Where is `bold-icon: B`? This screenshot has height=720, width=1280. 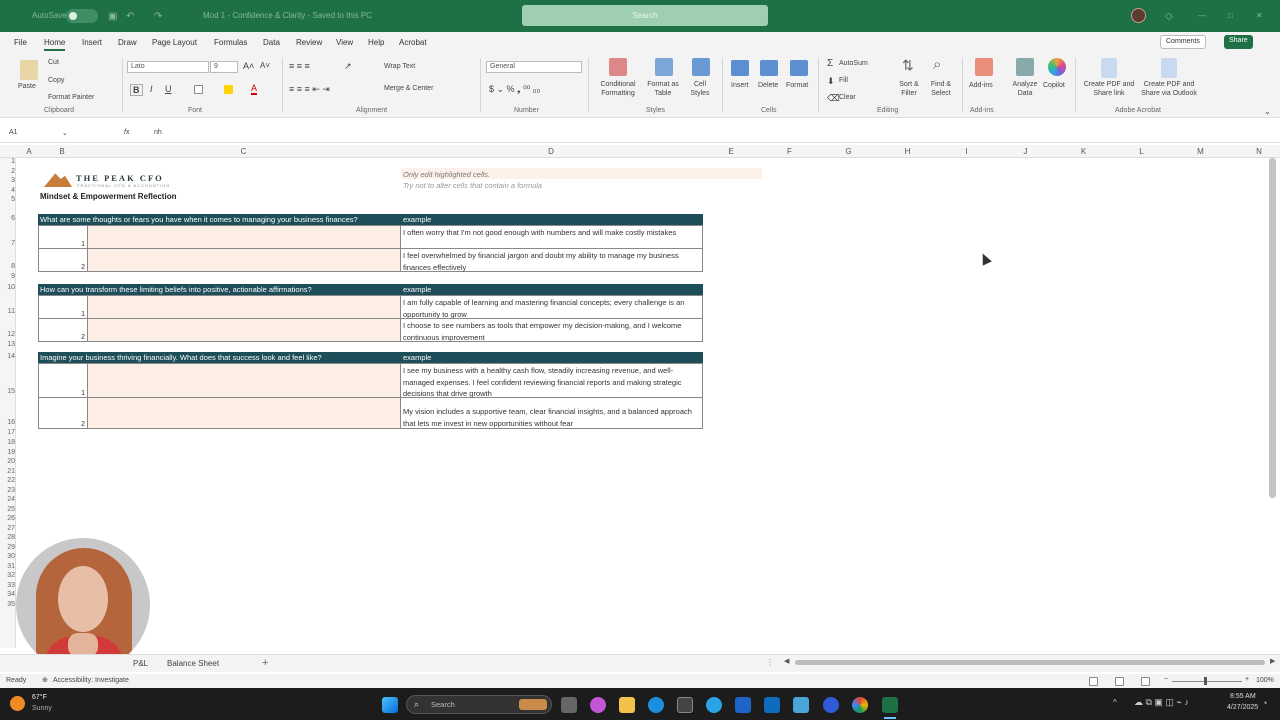
bold-icon: B is located at coordinates (136, 90).